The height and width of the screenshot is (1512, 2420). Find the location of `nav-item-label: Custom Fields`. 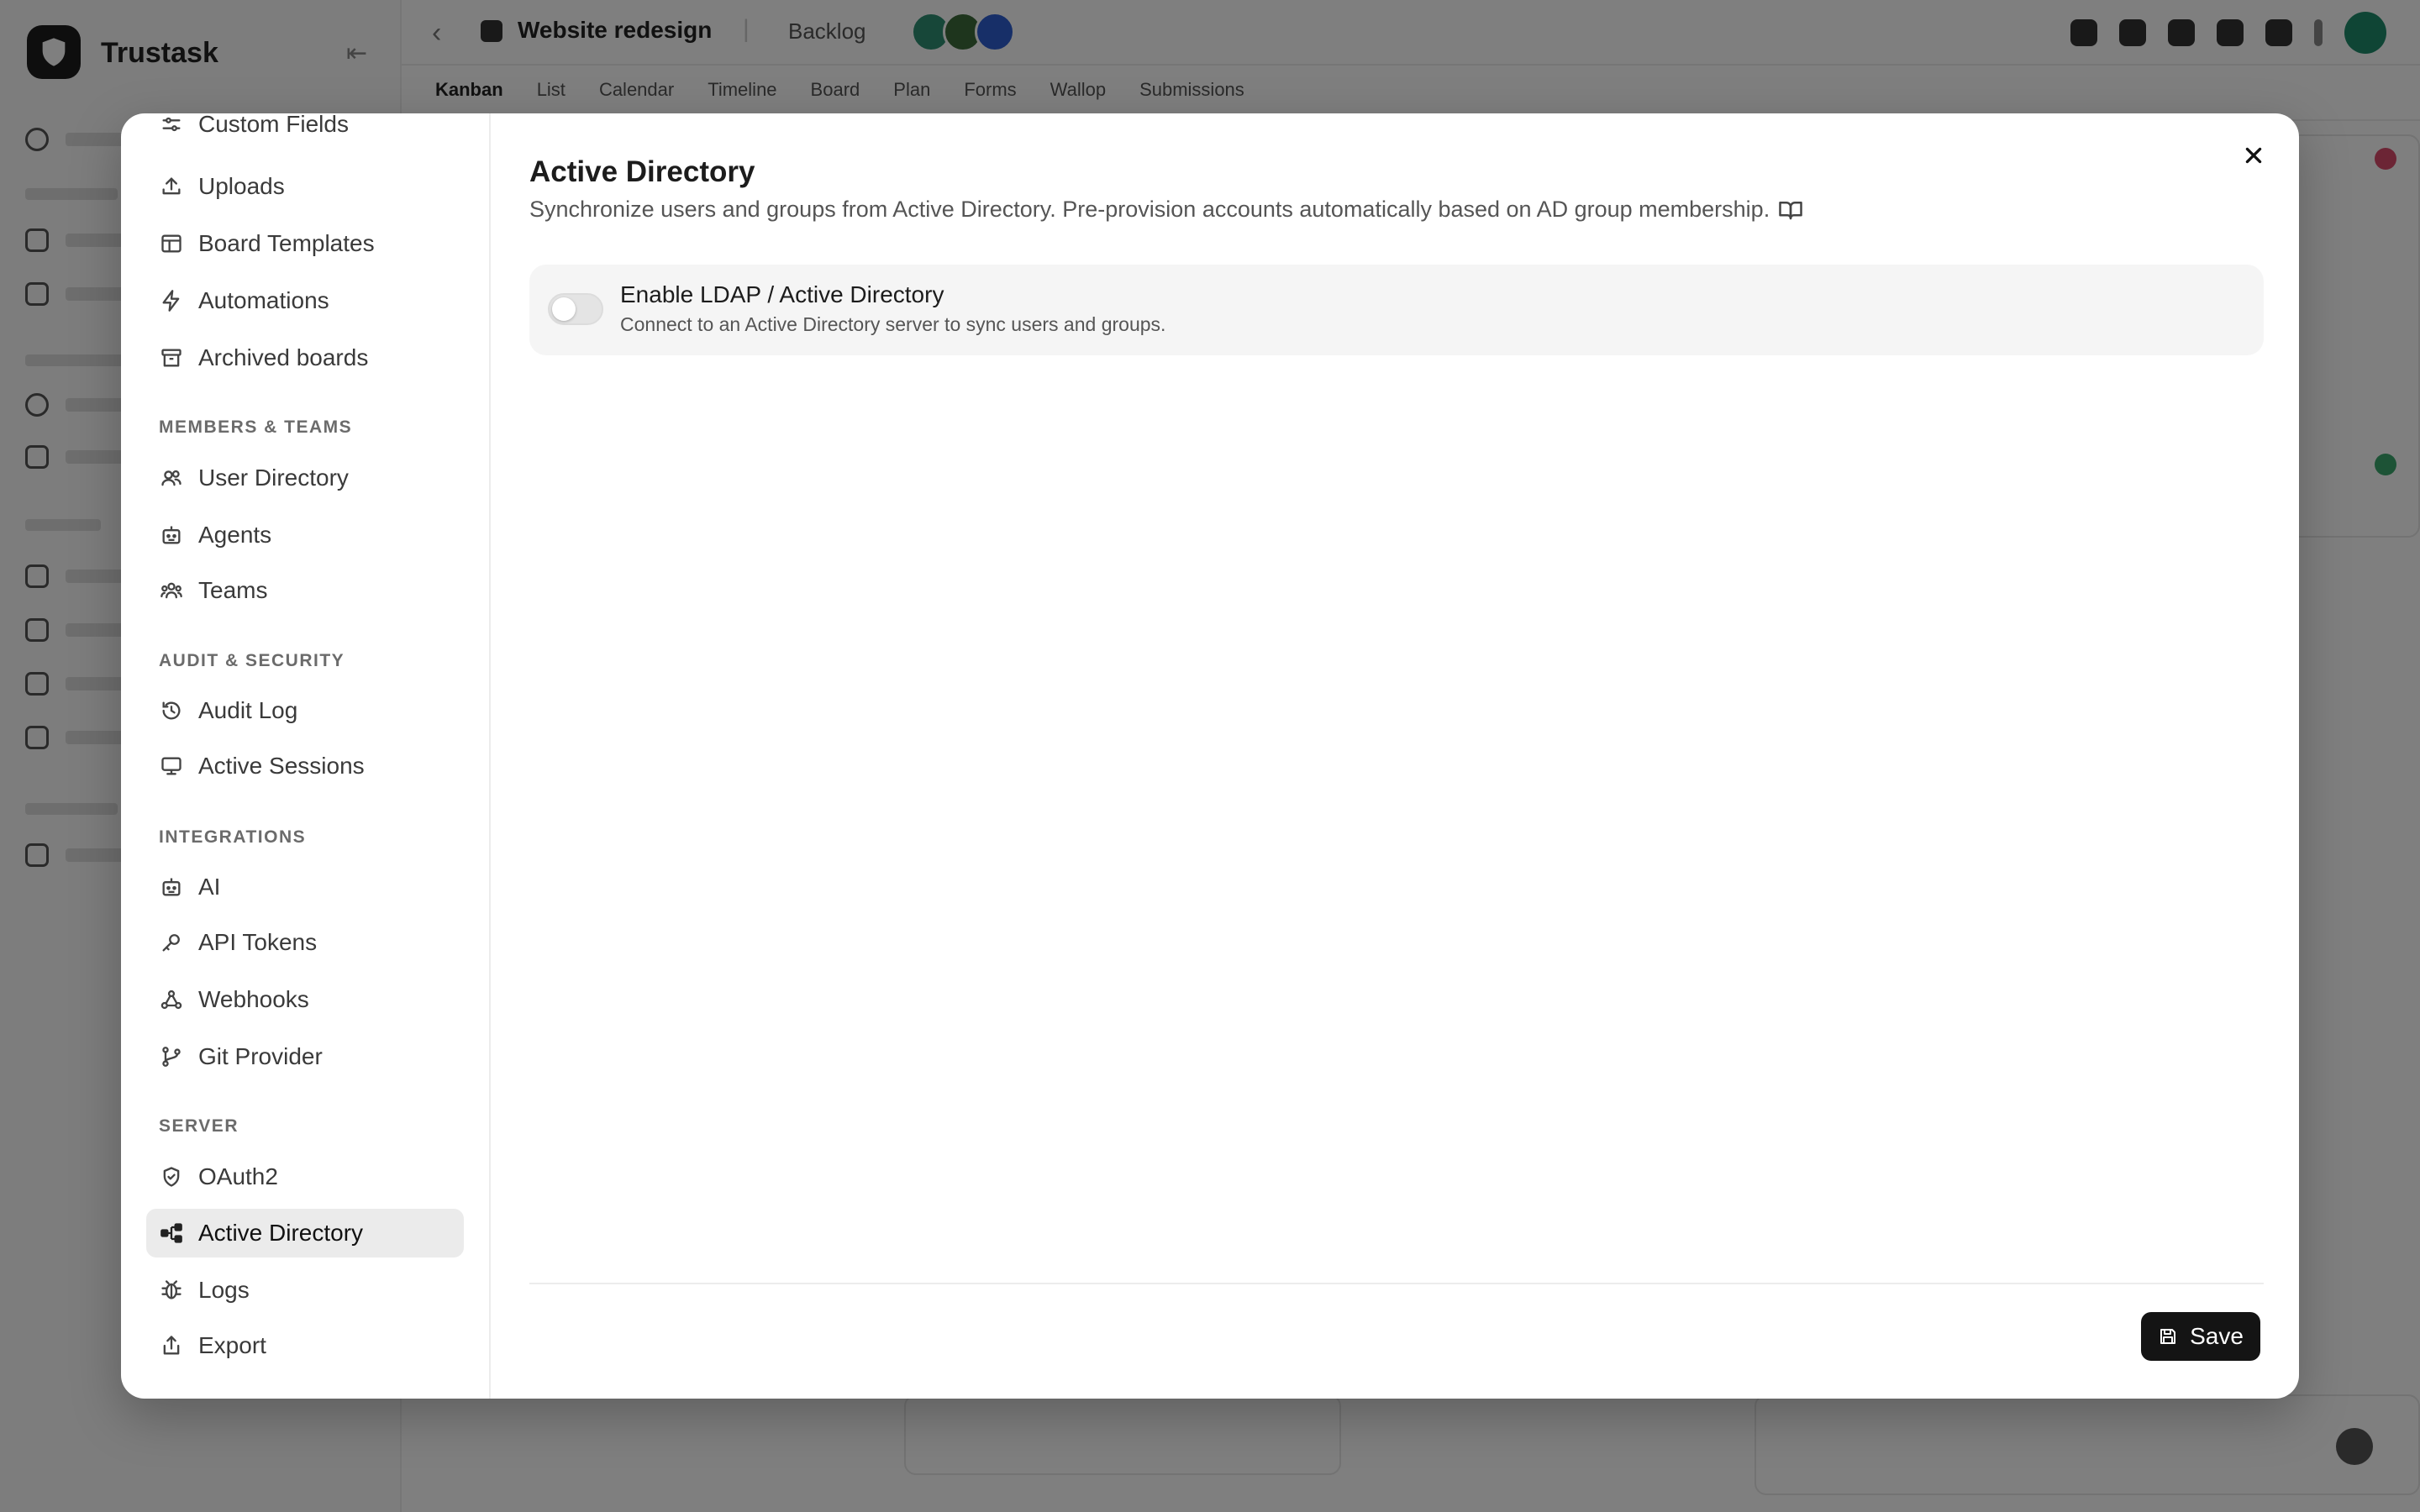

nav-item-label: Custom Fields is located at coordinates (273, 125).